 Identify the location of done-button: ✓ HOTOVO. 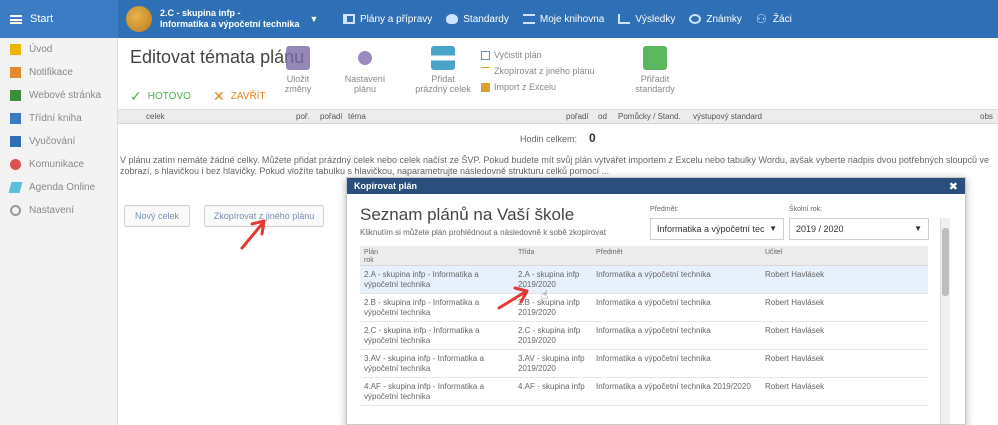
(160, 96).